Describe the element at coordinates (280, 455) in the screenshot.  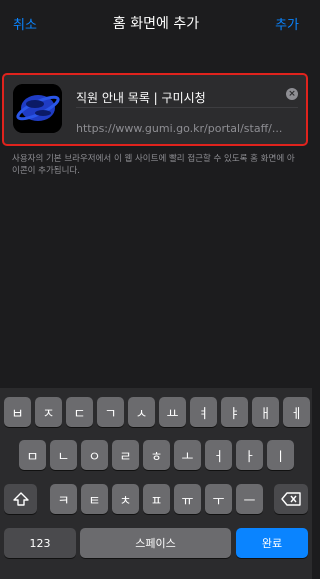
I see `key: ㅣ` at that location.